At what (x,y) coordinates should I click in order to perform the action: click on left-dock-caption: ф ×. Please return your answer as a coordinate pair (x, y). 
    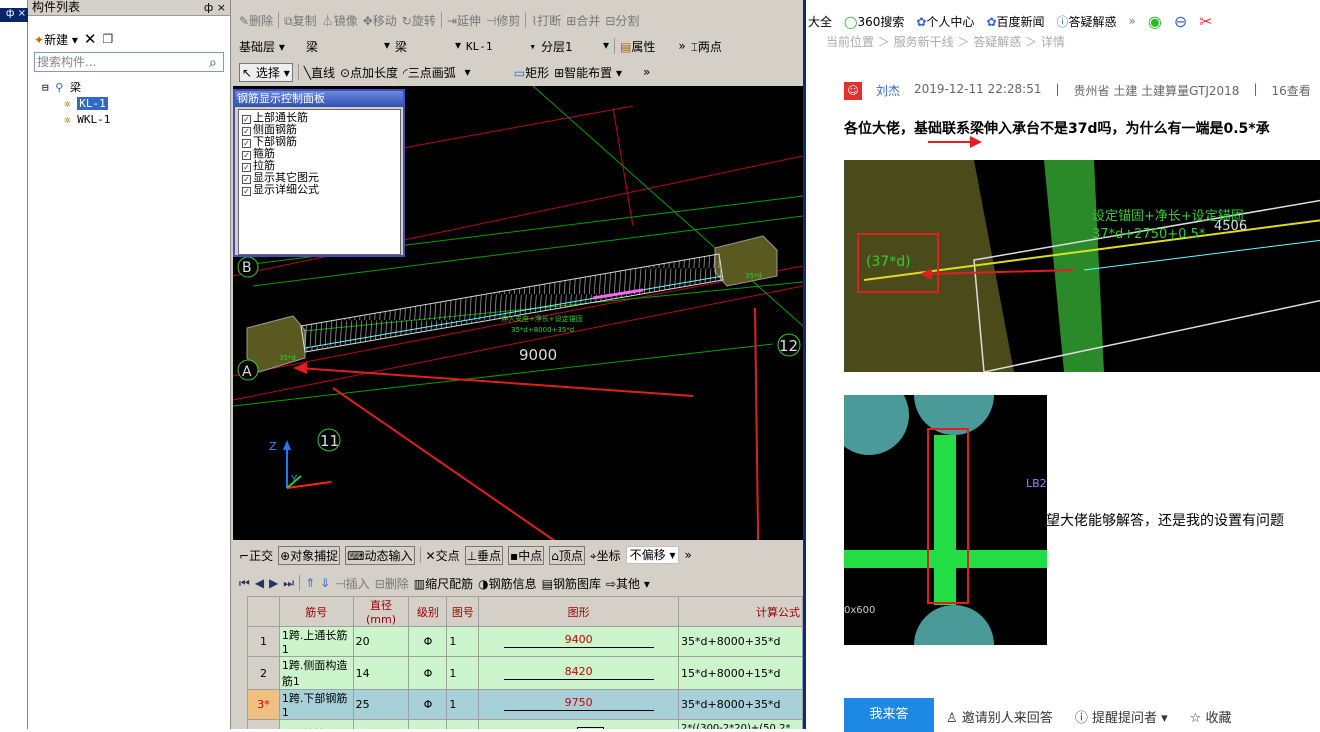
    Looking at the image, I should click on (14, 15).